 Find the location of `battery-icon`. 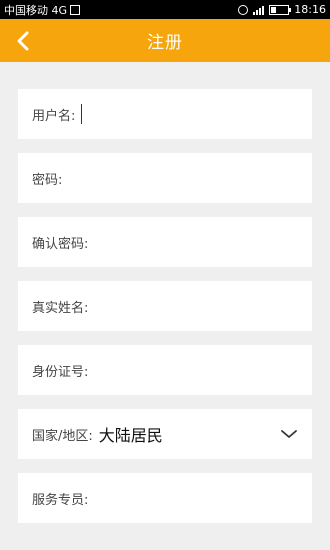

battery-icon is located at coordinates (280, 9).